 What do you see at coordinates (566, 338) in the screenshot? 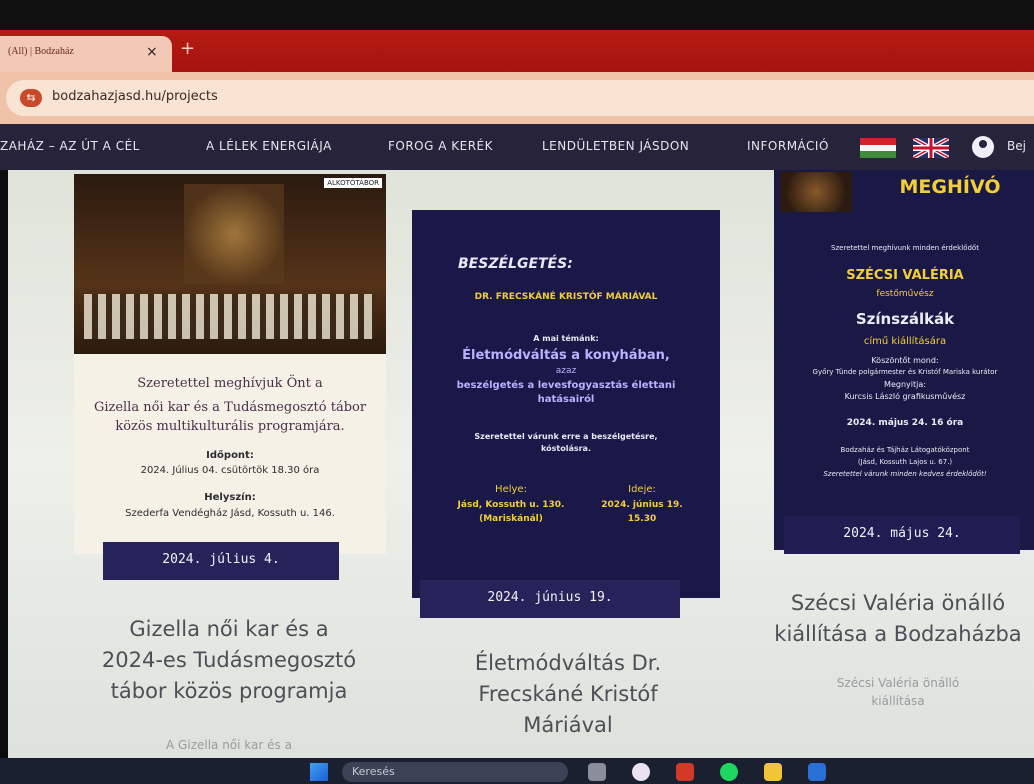
I see `talk-topic-label: A mai témánk:` at bounding box center [566, 338].